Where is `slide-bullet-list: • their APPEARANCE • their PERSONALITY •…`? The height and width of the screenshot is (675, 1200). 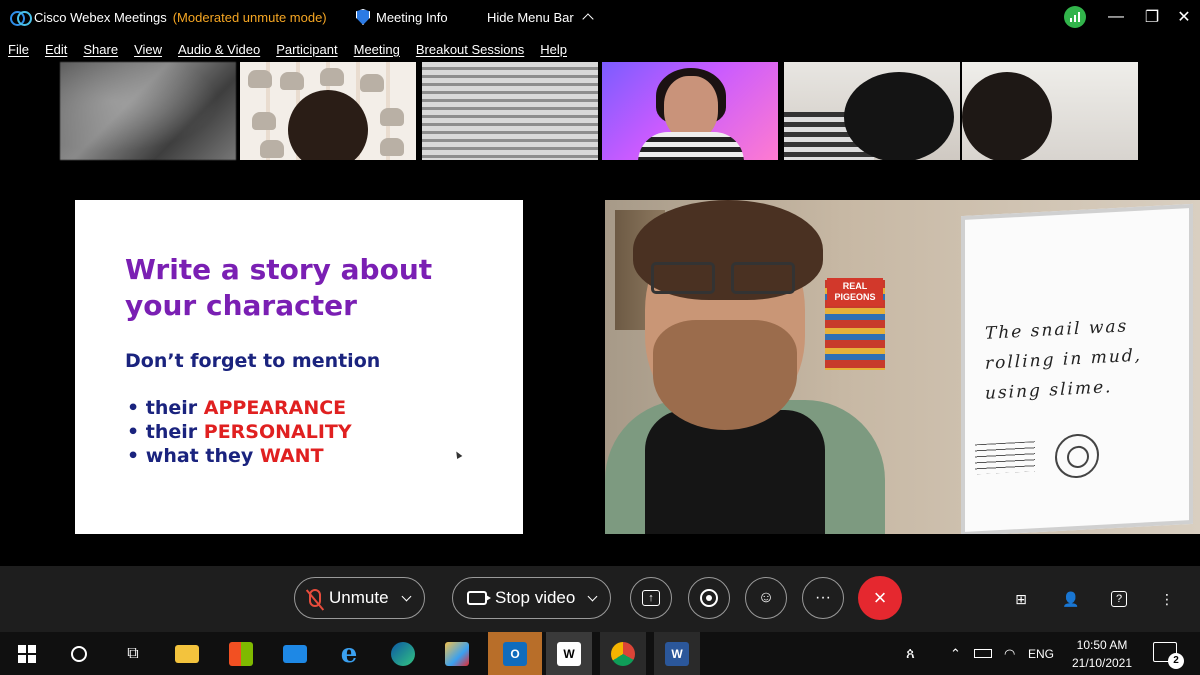 slide-bullet-list: • their APPEARANCE • their PERSONALITY •… is located at coordinates (239, 432).